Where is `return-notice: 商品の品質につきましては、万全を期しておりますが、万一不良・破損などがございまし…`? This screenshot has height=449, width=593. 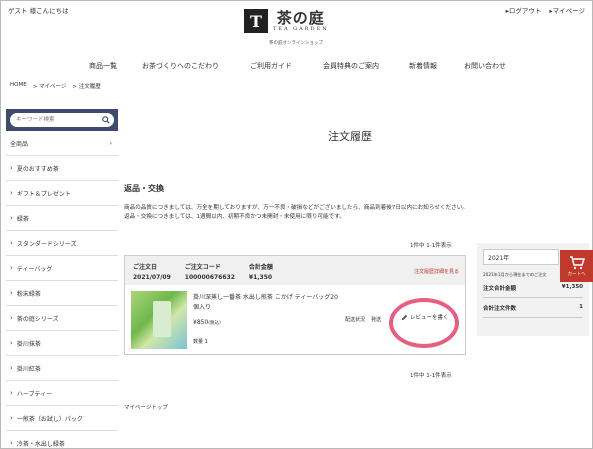 return-notice: 商品の品質につきましては、万全を期しておりますが、万一不良・破損などがございまし… is located at coordinates (354, 213).